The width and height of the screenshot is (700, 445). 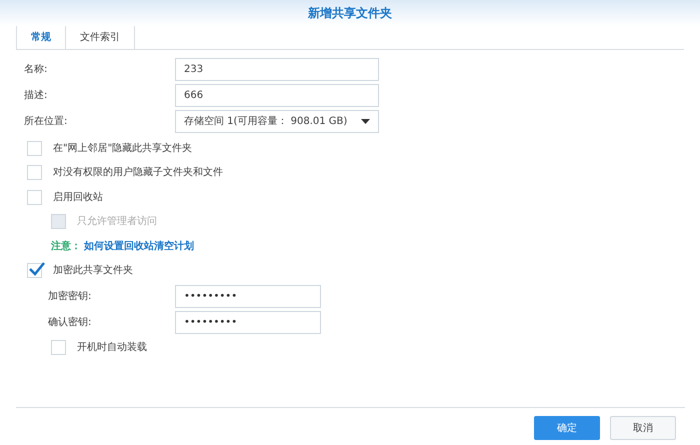 What do you see at coordinates (117, 222) in the screenshot?
I see `checkbox-label: 只允许管理者访问` at bounding box center [117, 222].